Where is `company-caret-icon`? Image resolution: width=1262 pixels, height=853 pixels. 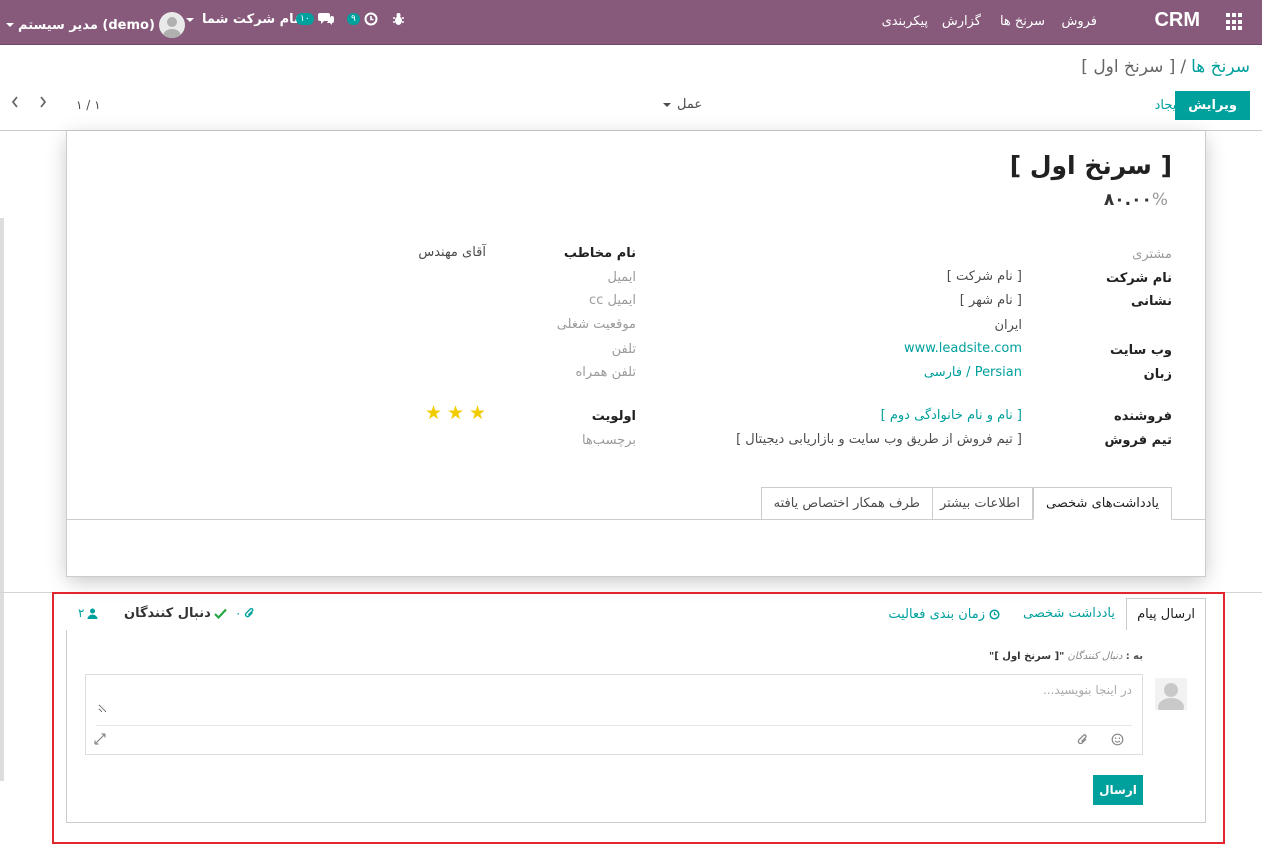
company-caret-icon is located at coordinates (190, 19).